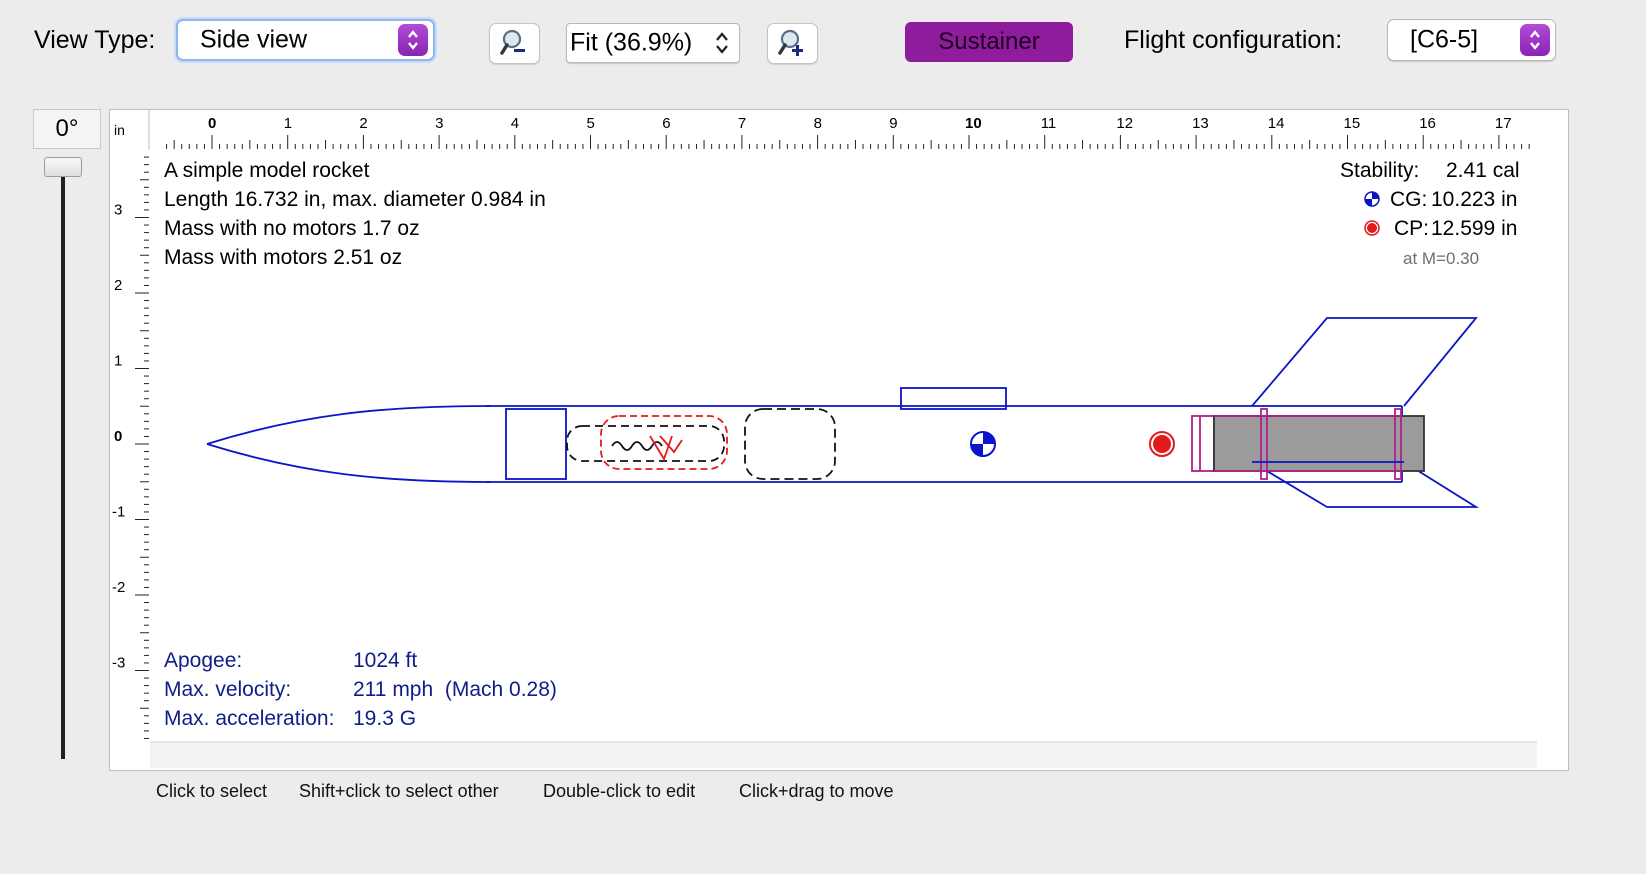 The height and width of the screenshot is (874, 1646). I want to click on v-tick-label: 0, so click(118, 436).